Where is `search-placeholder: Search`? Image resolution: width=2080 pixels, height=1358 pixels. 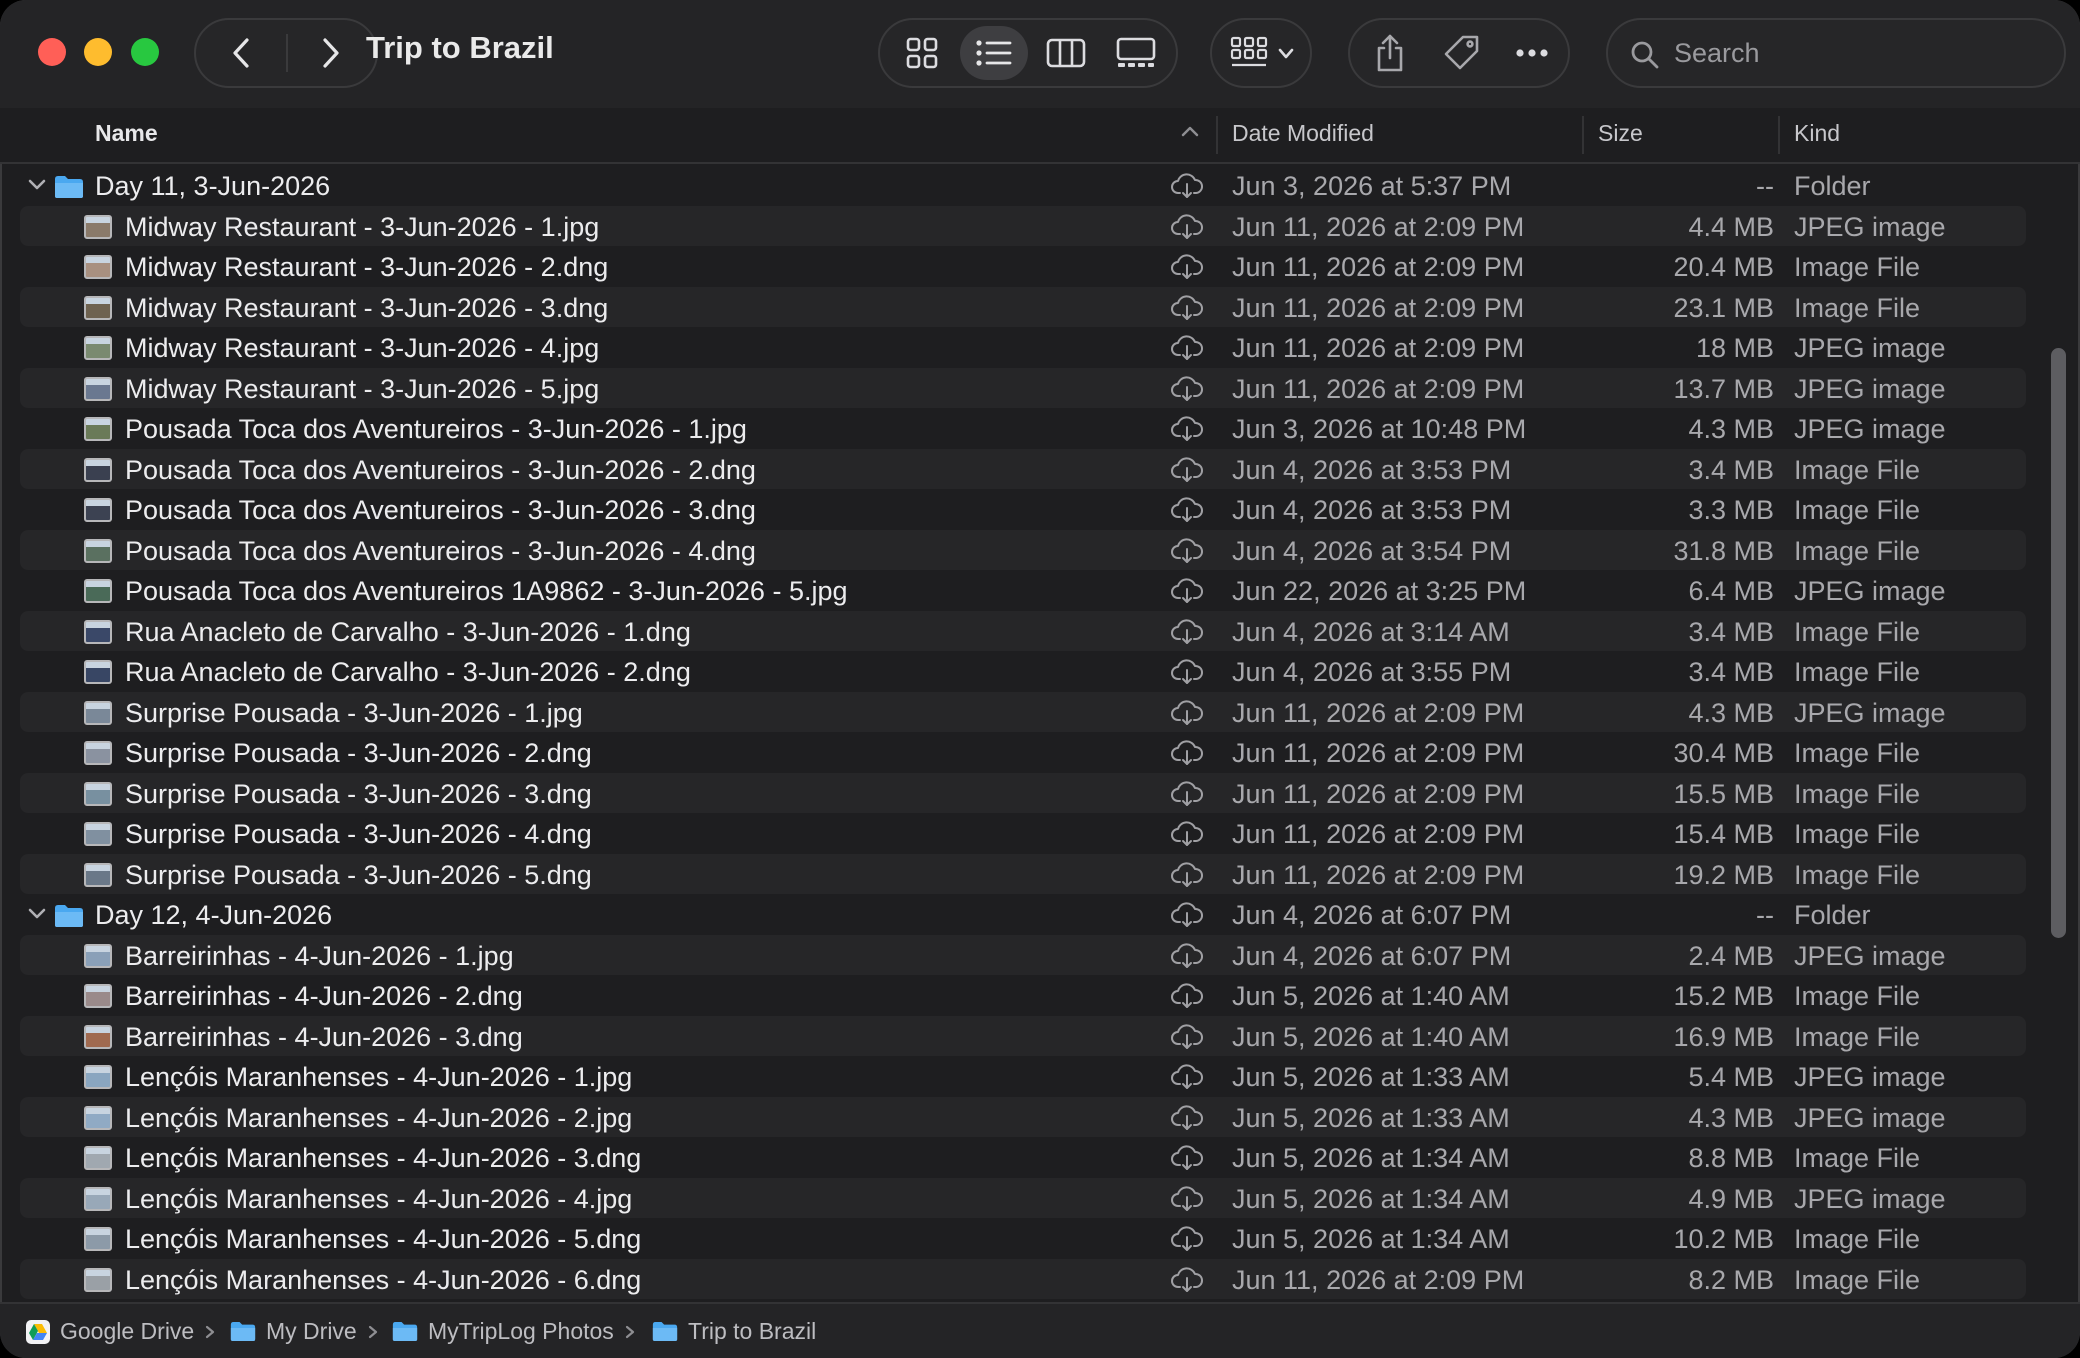 search-placeholder: Search is located at coordinates (1717, 53).